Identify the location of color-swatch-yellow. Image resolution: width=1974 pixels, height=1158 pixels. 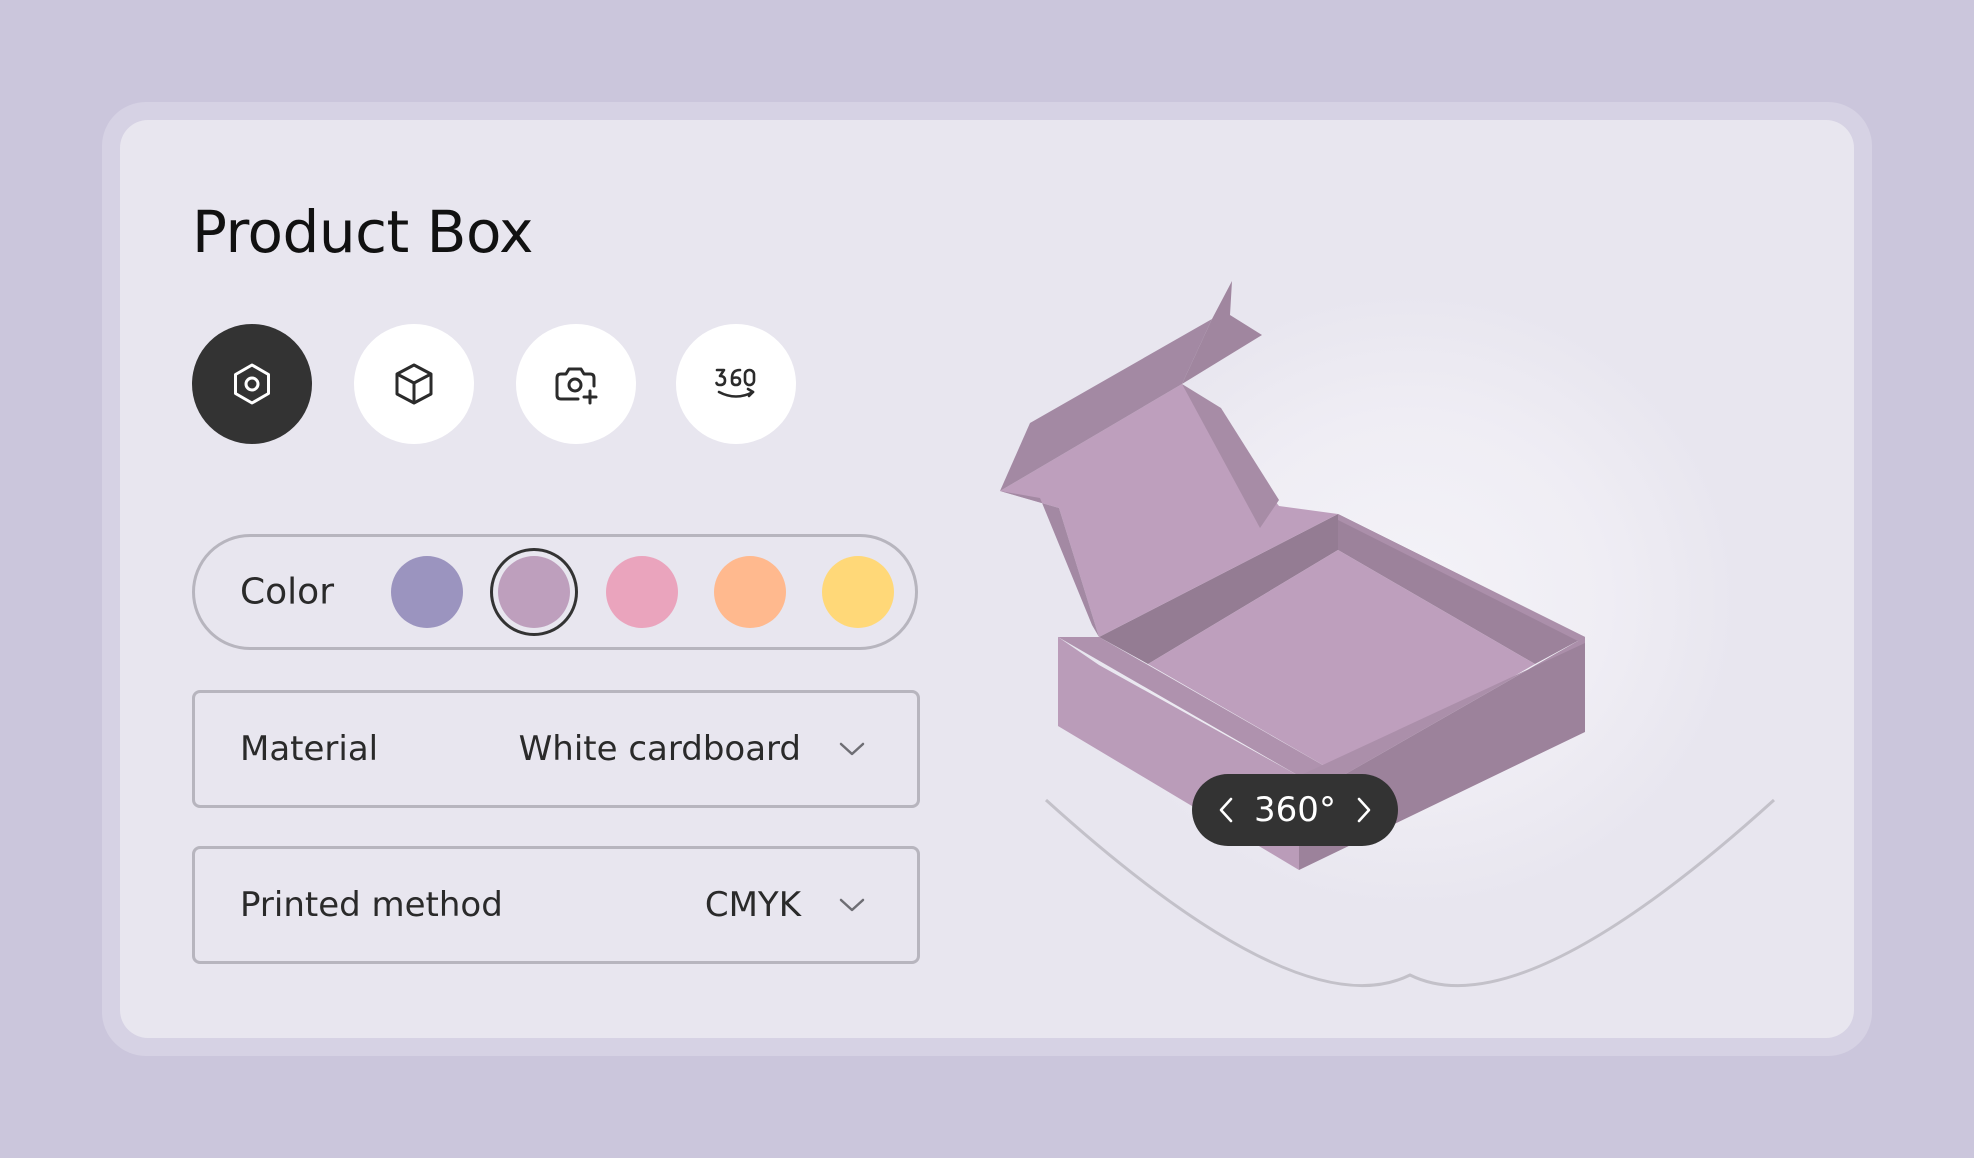
(858, 592).